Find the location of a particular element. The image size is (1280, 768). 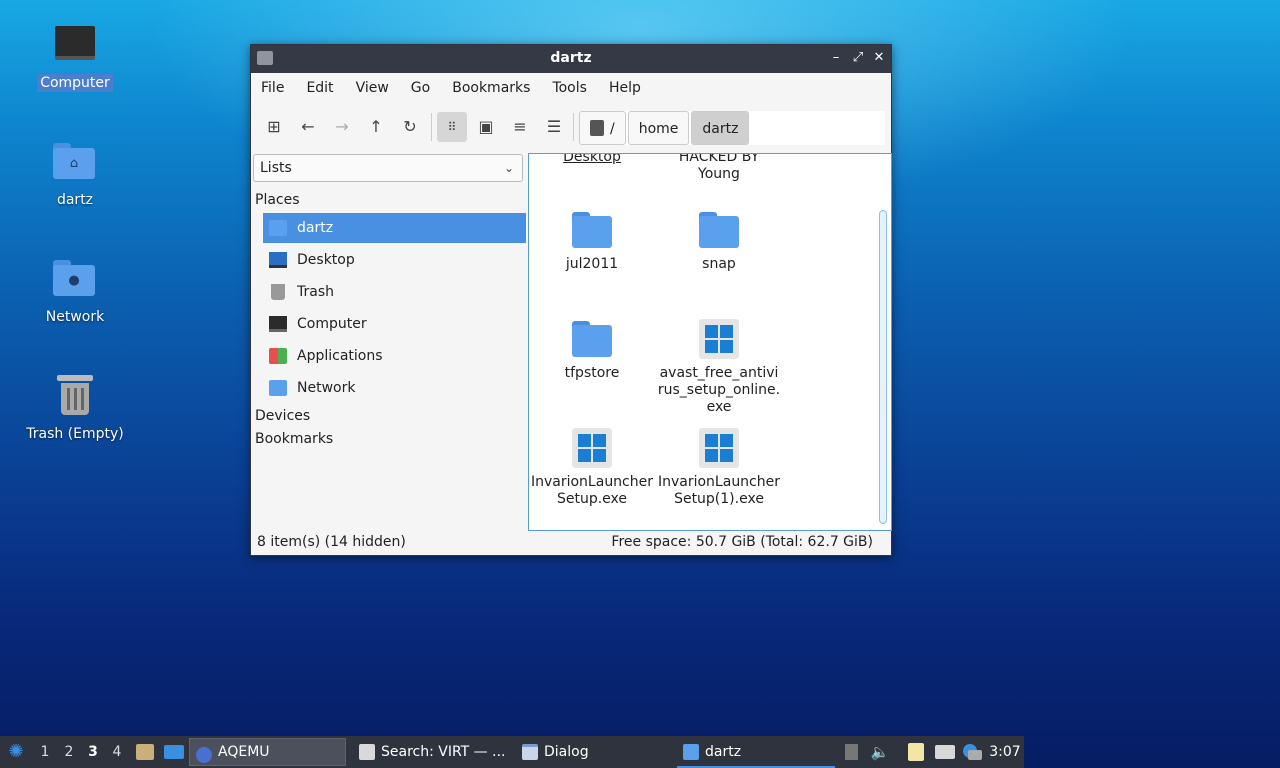

workspace-2: 2 is located at coordinates (69, 752).